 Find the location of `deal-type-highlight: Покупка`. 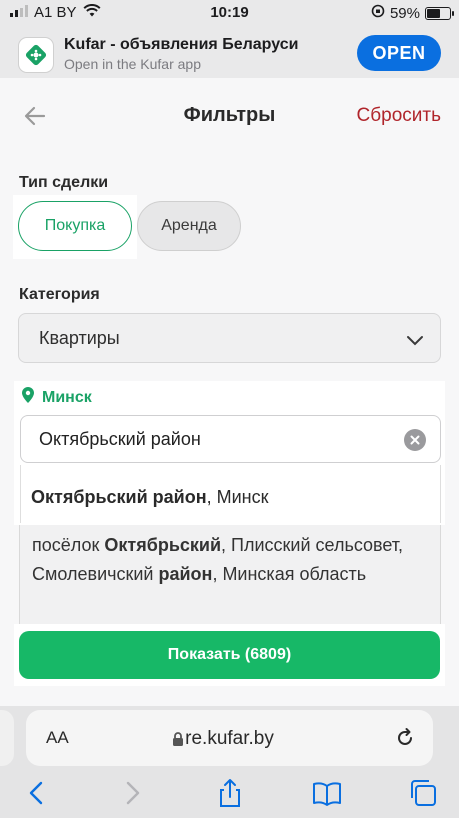

deal-type-highlight: Покупка is located at coordinates (75, 227).